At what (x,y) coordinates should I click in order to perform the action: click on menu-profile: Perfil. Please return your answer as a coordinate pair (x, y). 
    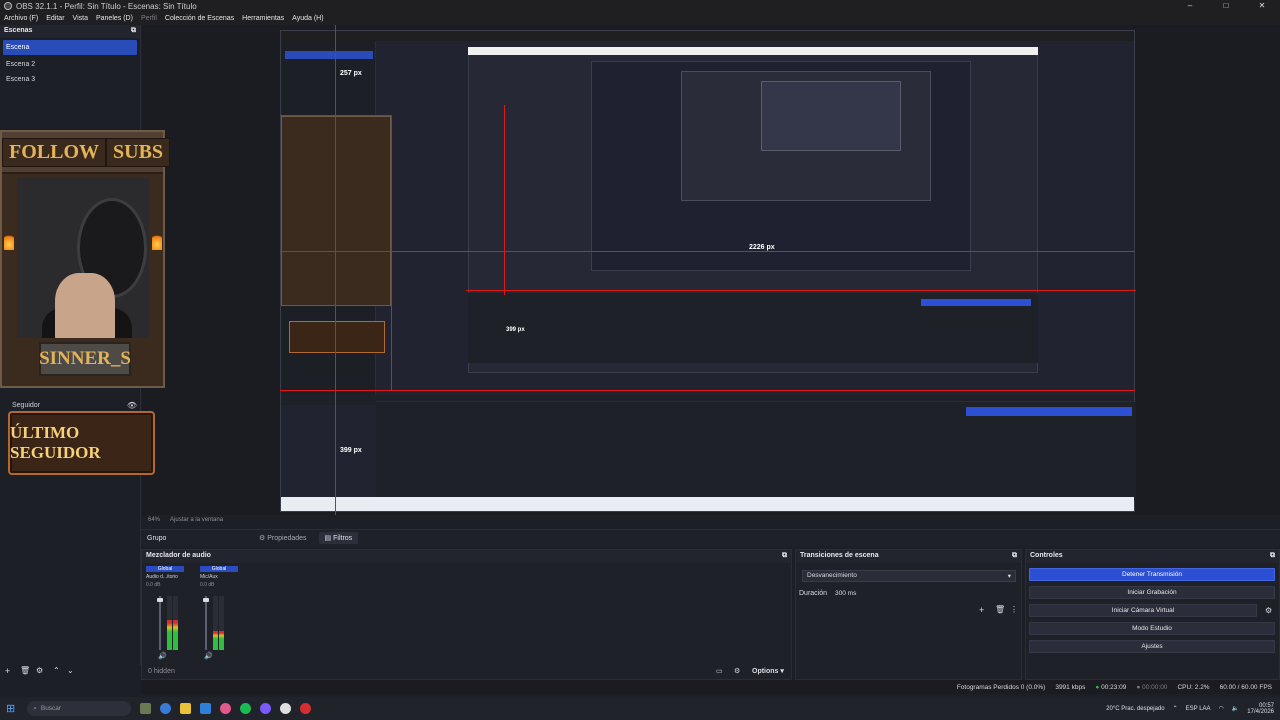
    Looking at the image, I should click on (149, 18).